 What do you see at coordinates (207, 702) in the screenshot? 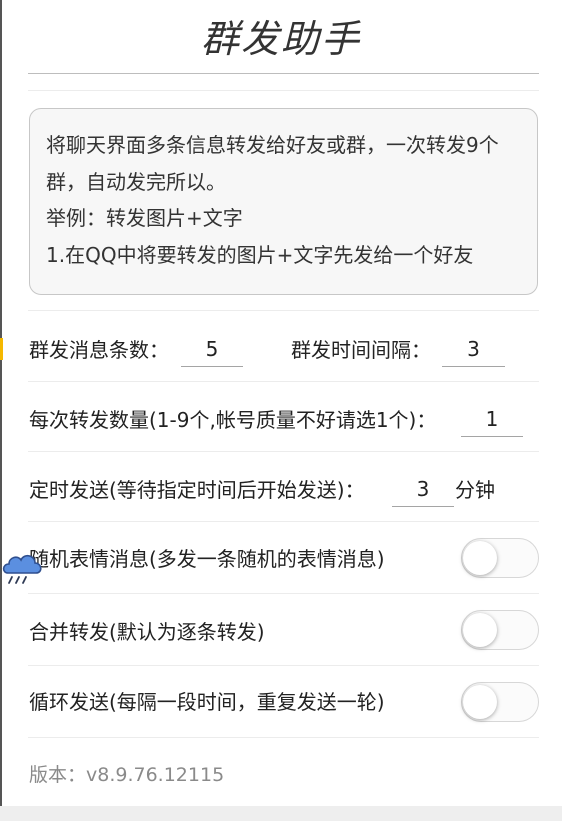
I see `loop-send-label: 循环发送(每隔一段时间，重复发送一轮)` at bounding box center [207, 702].